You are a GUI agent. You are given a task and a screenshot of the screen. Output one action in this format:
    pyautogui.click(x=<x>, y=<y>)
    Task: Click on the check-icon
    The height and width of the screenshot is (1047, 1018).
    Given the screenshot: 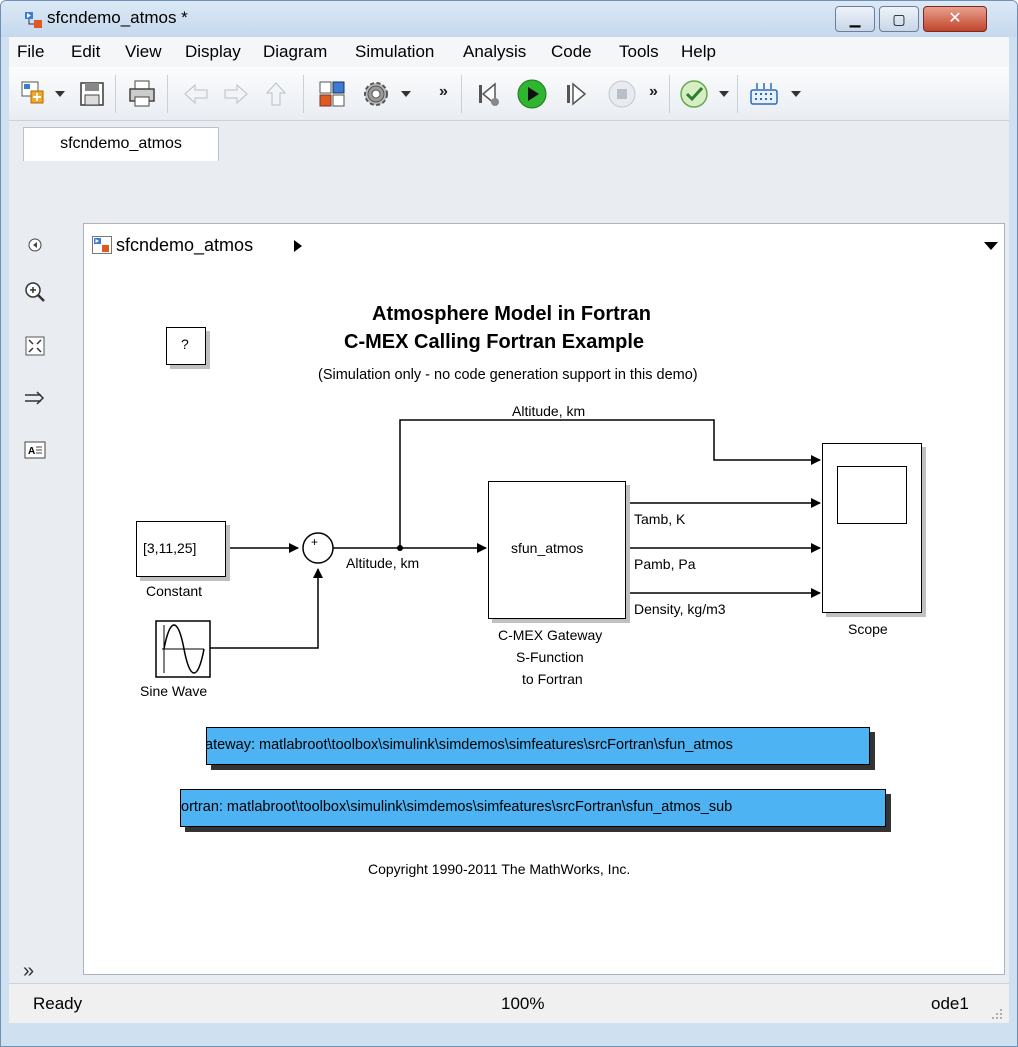 What is the action you would take?
    pyautogui.click(x=694, y=94)
    